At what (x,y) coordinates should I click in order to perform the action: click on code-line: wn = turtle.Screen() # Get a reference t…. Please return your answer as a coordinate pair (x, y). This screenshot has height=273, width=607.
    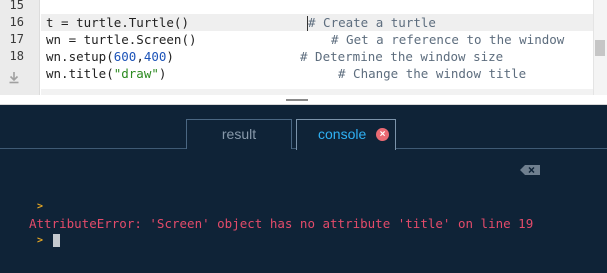
    Looking at the image, I should click on (317, 39).